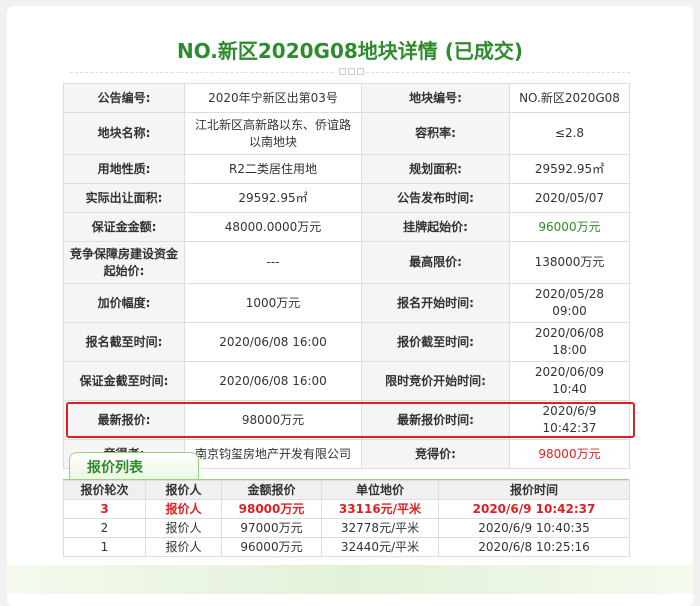  What do you see at coordinates (124, 420) in the screenshot?
I see `label-latest-price: 最新报价:` at bounding box center [124, 420].